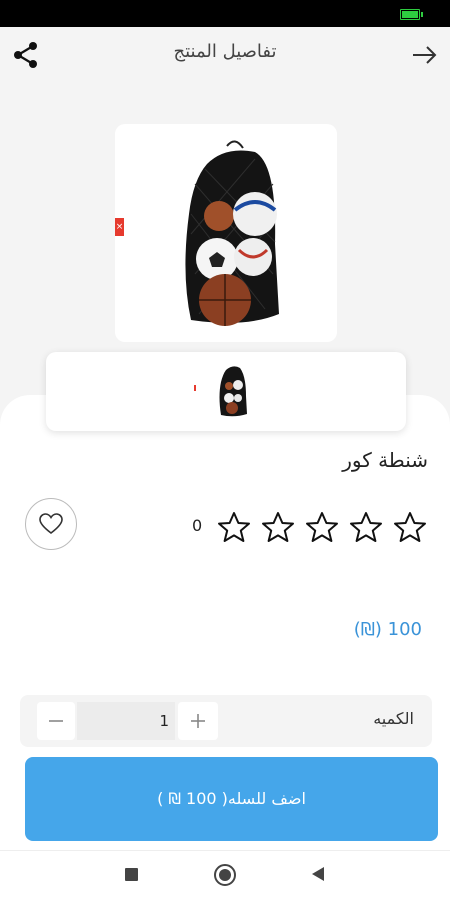 Image resolution: width=450 pixels, height=901 pixels. I want to click on indicator-dot, so click(195, 388).